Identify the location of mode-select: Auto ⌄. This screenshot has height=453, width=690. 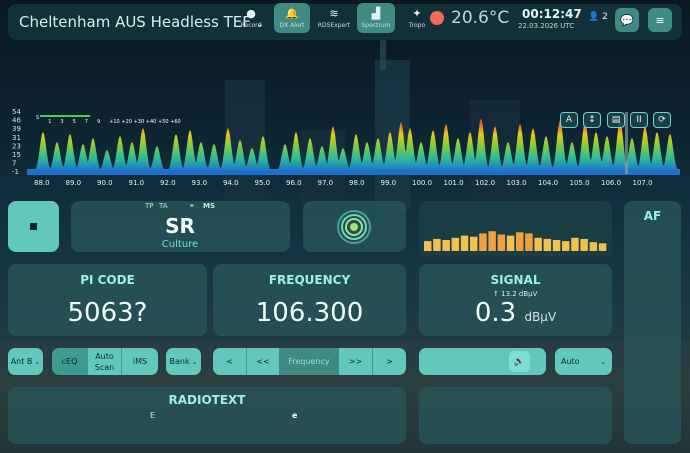
(583, 361).